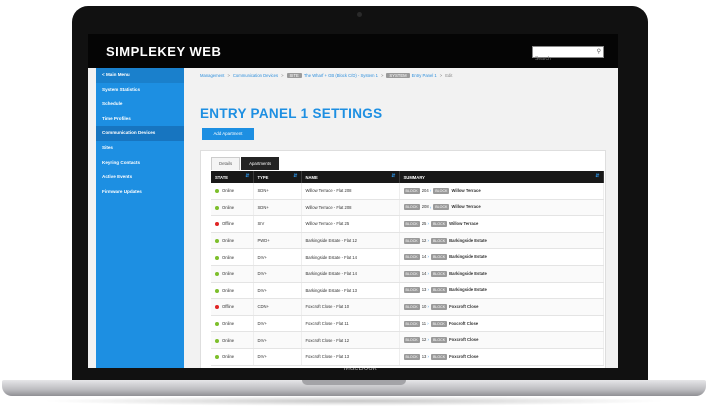  I want to click on name-cell: Barkingside Estate - Flat 14, so click(350, 274).